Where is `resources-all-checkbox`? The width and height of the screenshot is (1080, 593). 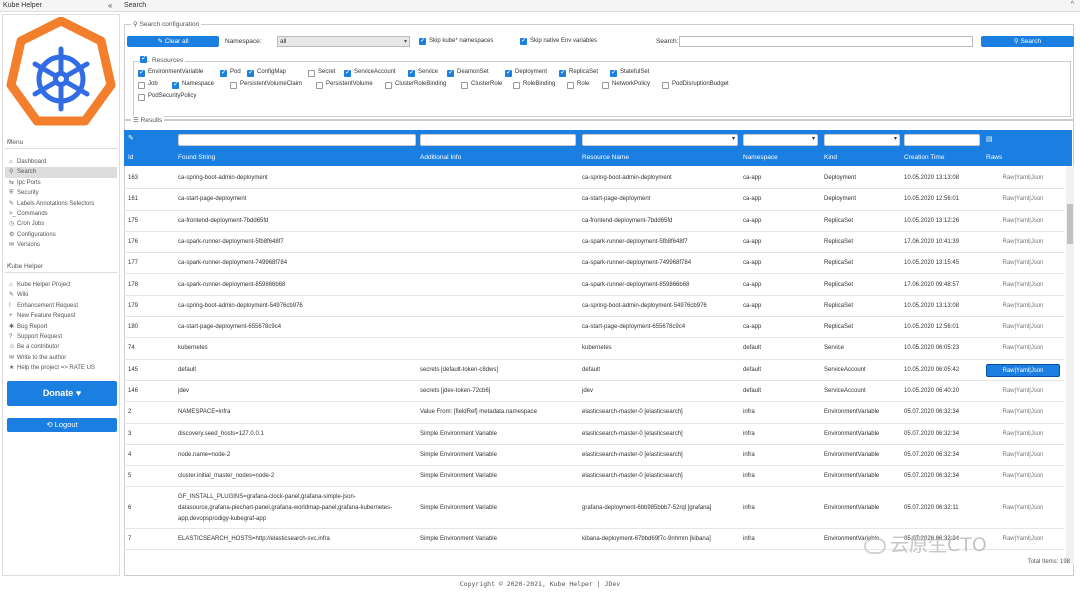
resources-all-checkbox is located at coordinates (143, 58).